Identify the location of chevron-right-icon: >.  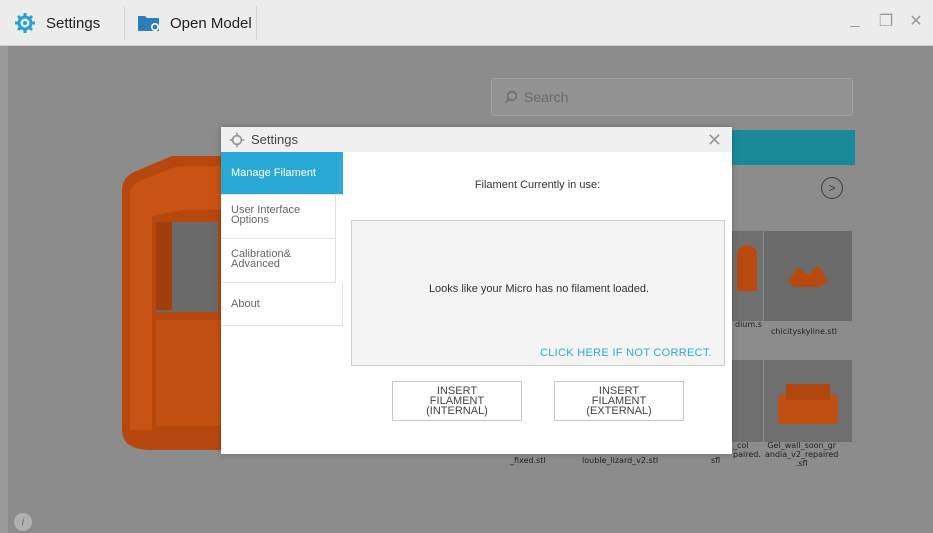
(832, 188).